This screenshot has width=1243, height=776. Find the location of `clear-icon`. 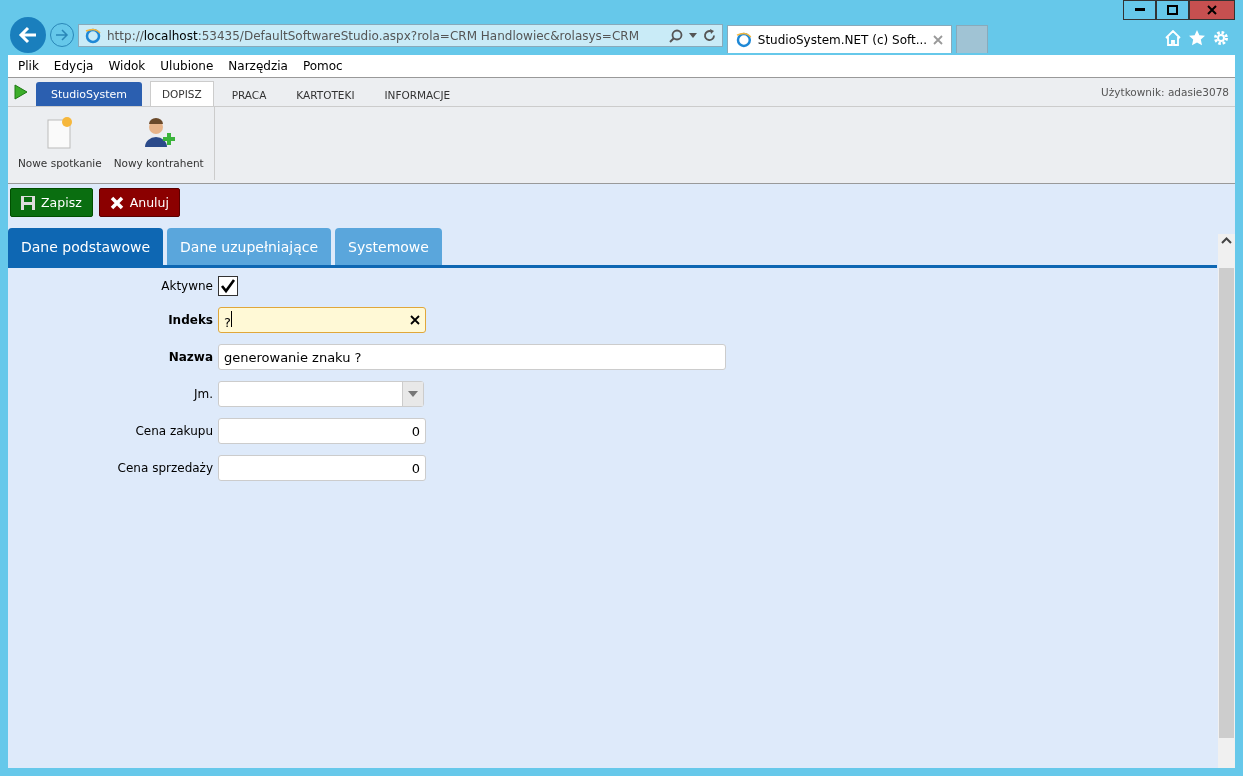

clear-icon is located at coordinates (415, 320).